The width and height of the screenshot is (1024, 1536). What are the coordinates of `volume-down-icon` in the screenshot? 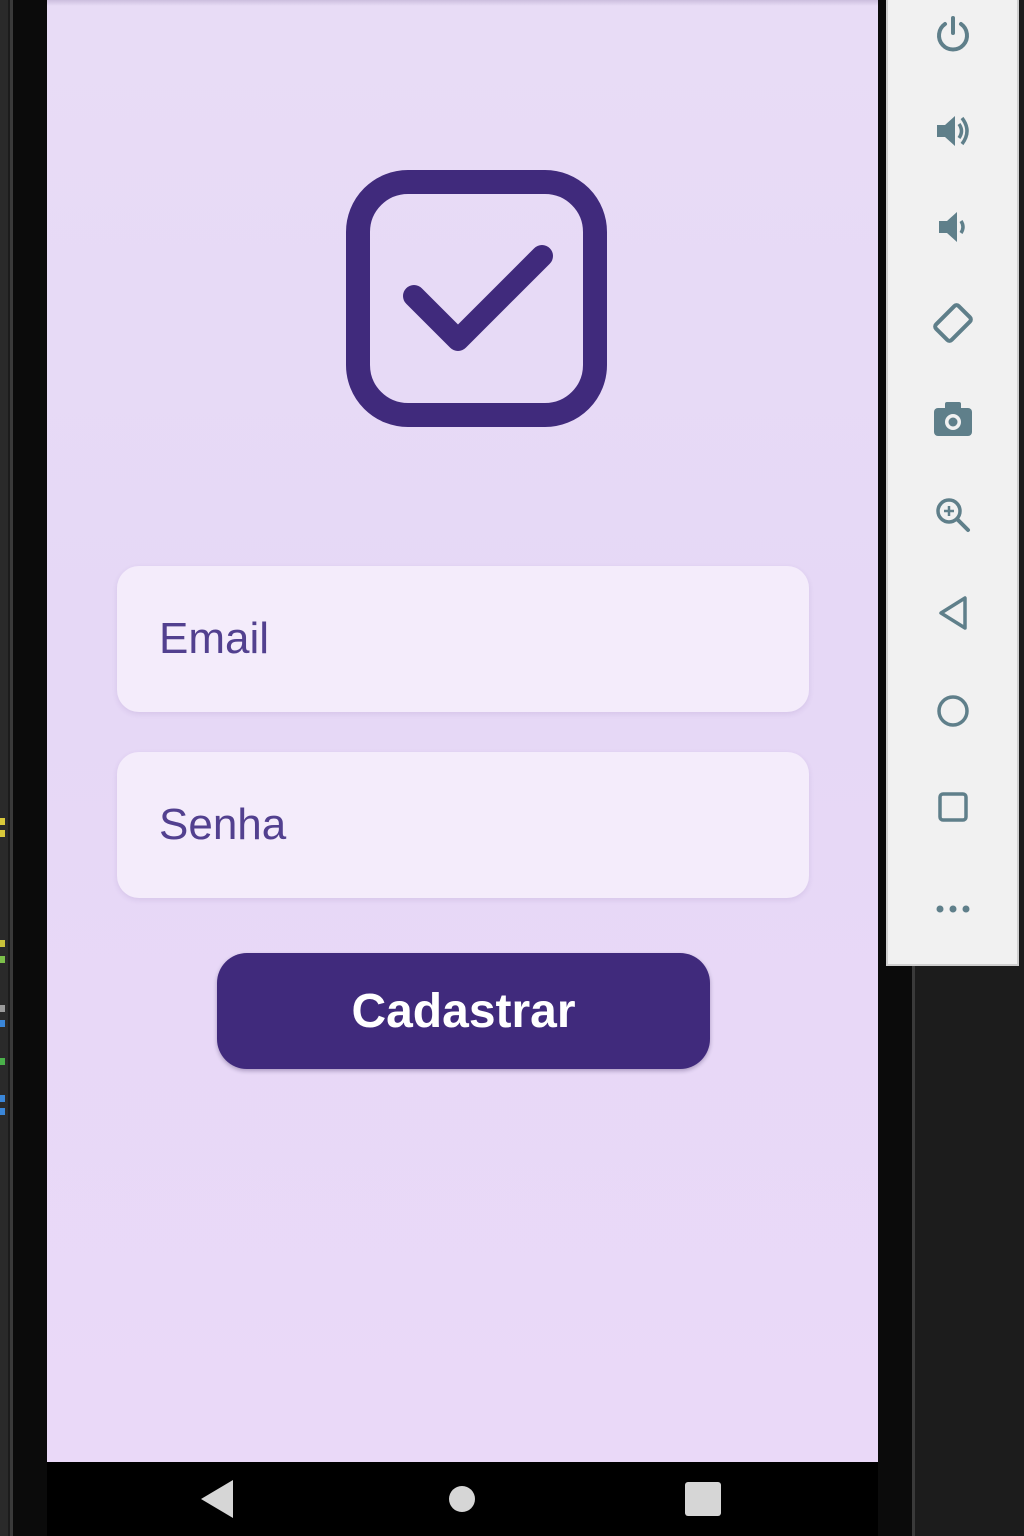 It's located at (953, 227).